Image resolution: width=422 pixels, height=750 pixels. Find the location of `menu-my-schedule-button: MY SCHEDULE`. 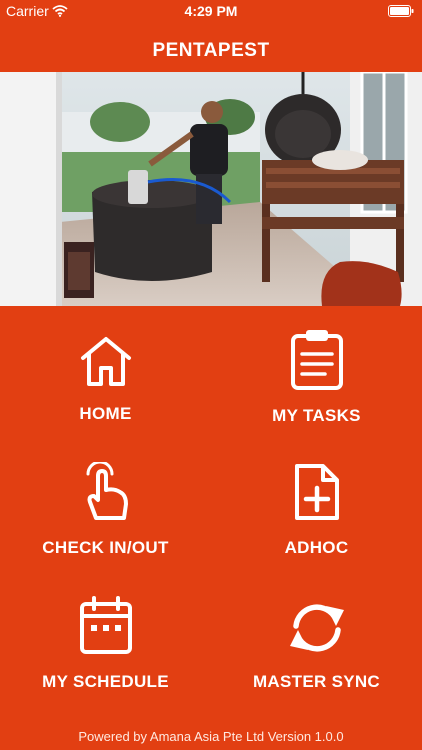

menu-my-schedule-button: MY SCHEDULE is located at coordinates (105, 644).